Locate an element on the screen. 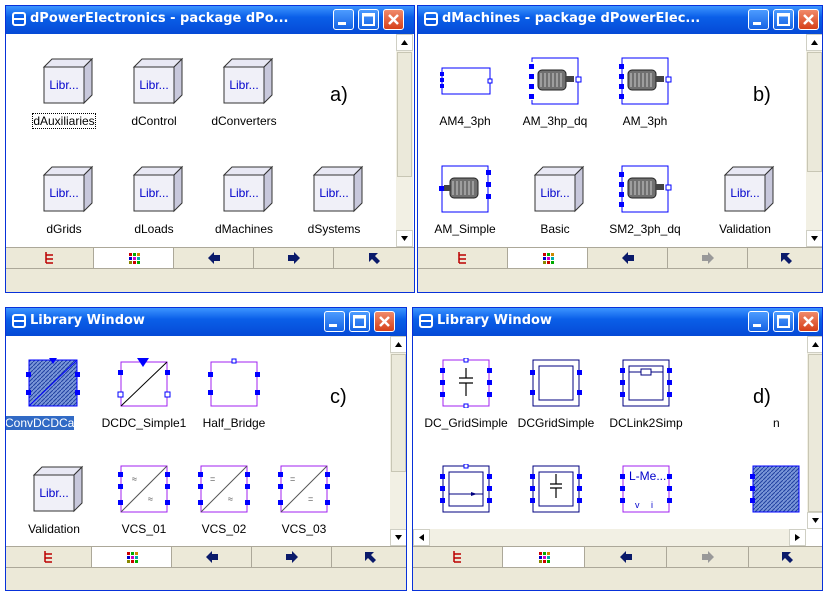 This screenshot has height=591, width=823. window-title: Library Window is located at coordinates (494, 320).